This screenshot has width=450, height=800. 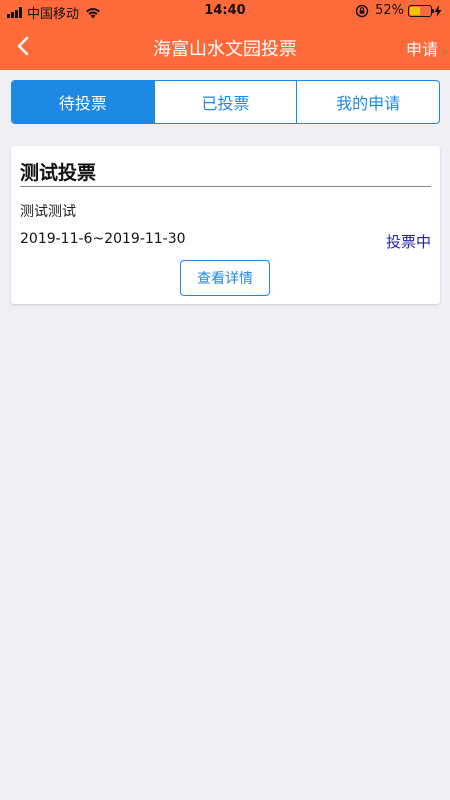 What do you see at coordinates (367, 102) in the screenshot?
I see `tab-my-applications: 我的申请` at bounding box center [367, 102].